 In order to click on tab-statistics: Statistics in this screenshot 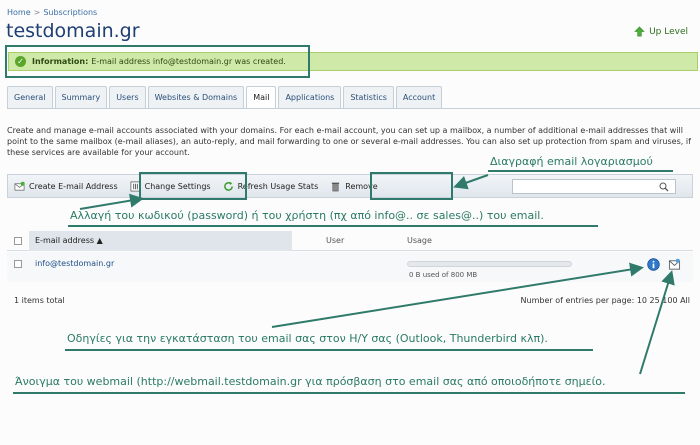, I will do `click(368, 97)`.